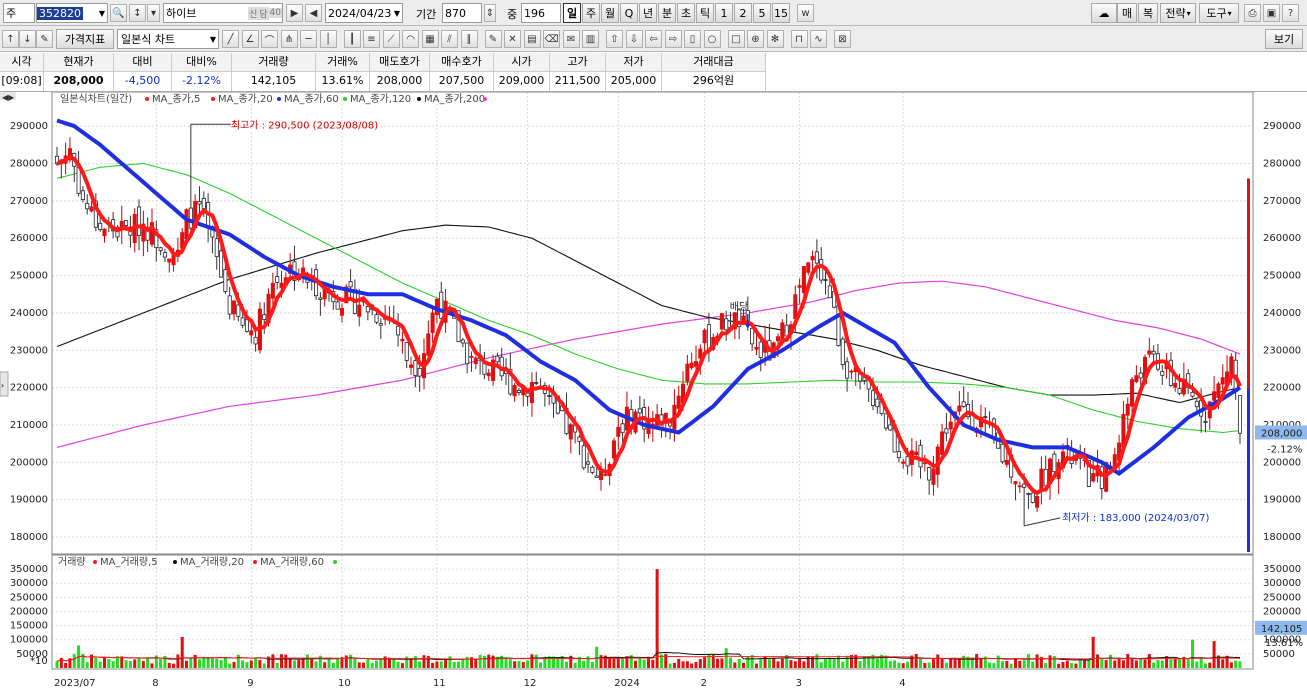  Describe the element at coordinates (799, 39) in the screenshot. I see `candle-shape-icon: ⊓` at that location.